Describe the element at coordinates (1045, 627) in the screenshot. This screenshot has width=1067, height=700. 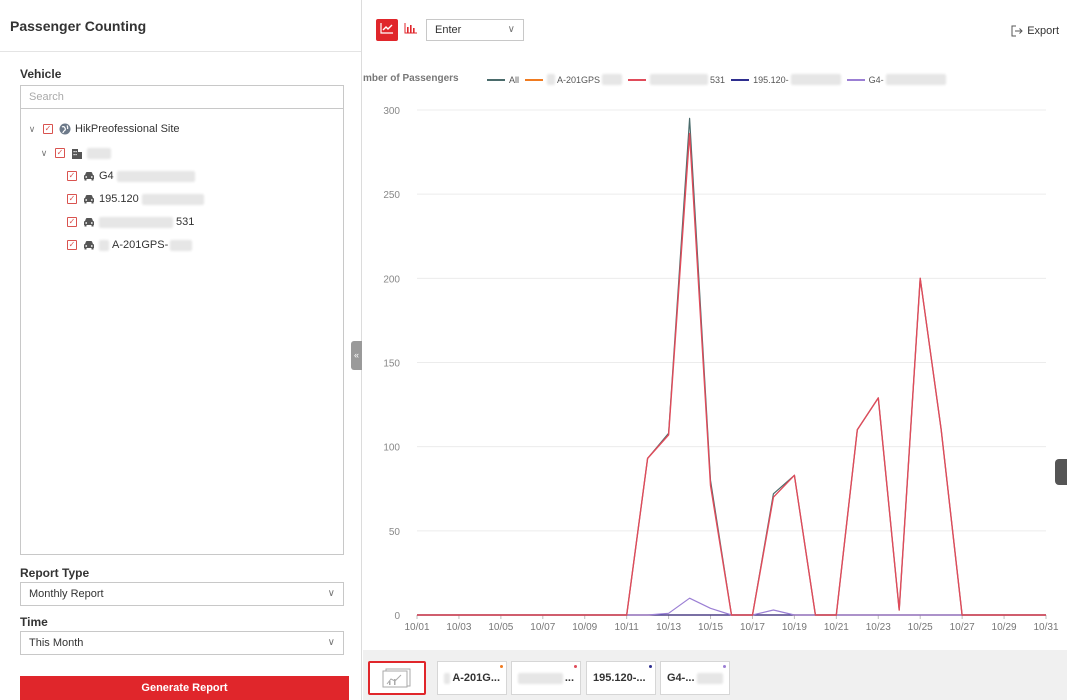
I see `x-tick-label: 10/31` at that location.